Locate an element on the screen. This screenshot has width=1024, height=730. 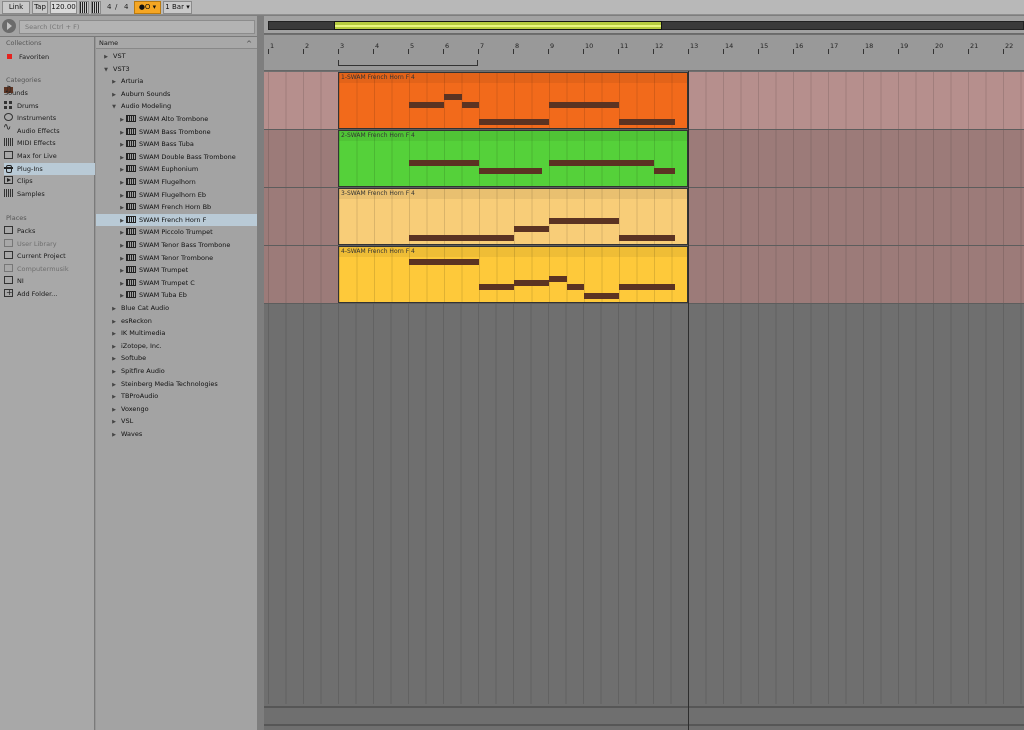
category-samples: Samples is located at coordinates (49, 194).